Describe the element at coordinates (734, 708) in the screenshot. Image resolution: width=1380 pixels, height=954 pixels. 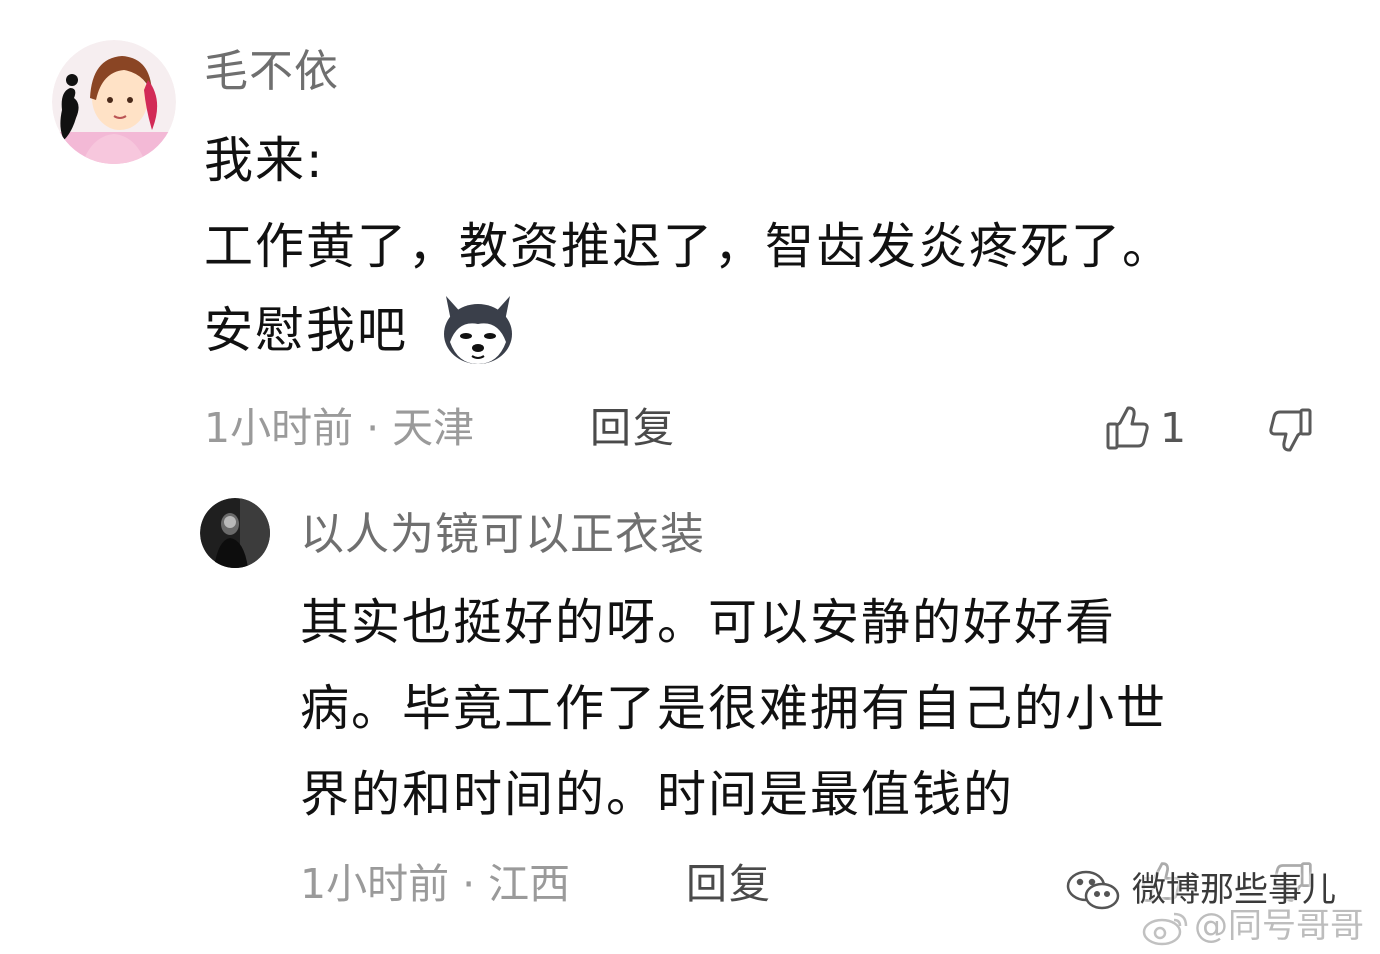
I see `comment-text-line: 病。毕竟工作了是很难拥有自己的小世` at that location.